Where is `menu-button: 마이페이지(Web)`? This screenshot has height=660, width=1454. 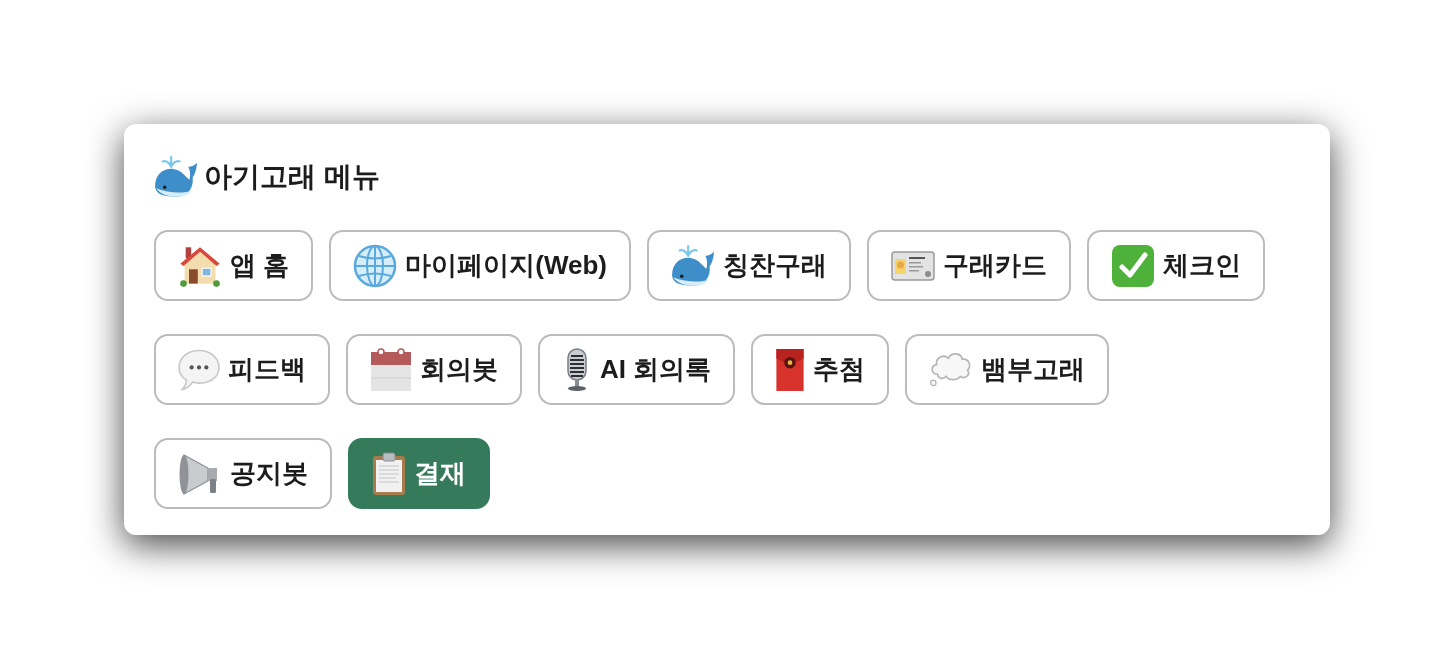
menu-button: 마이페이지(Web) is located at coordinates (480, 265).